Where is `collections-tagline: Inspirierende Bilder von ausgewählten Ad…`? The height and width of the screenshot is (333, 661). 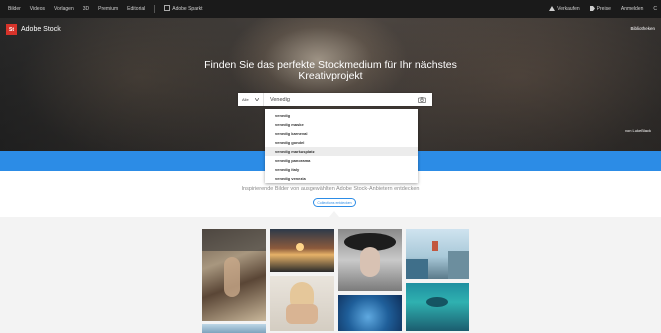 collections-tagline: Inspirierende Bilder von ausgewählten Ad… is located at coordinates (330, 189).